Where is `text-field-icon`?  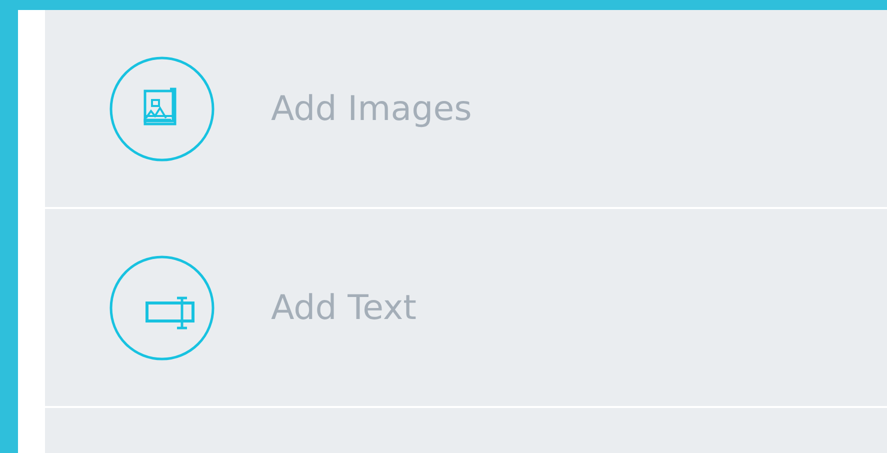
text-field-icon is located at coordinates (162, 307).